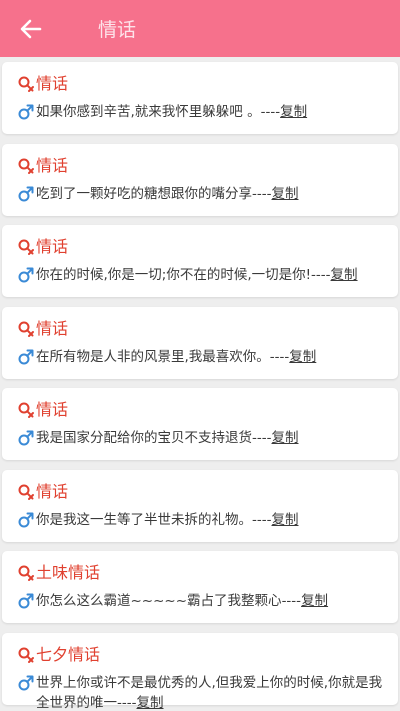  I want to click on quote-card: 情话你在的时候,你是一切;你不在的时候,一切是你!----复制, so click(200, 261).